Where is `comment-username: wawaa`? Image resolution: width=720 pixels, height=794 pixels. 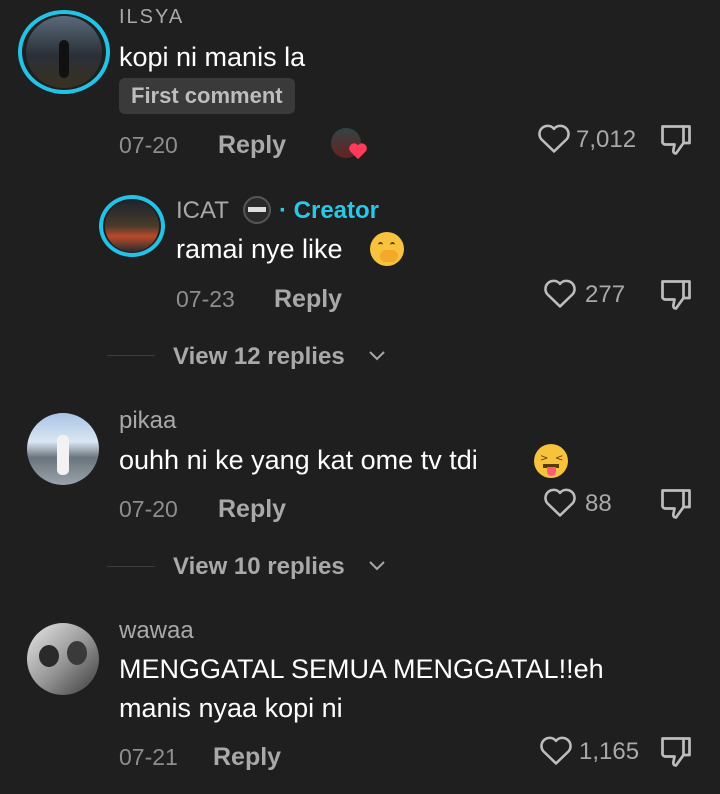 comment-username: wawaa is located at coordinates (156, 631).